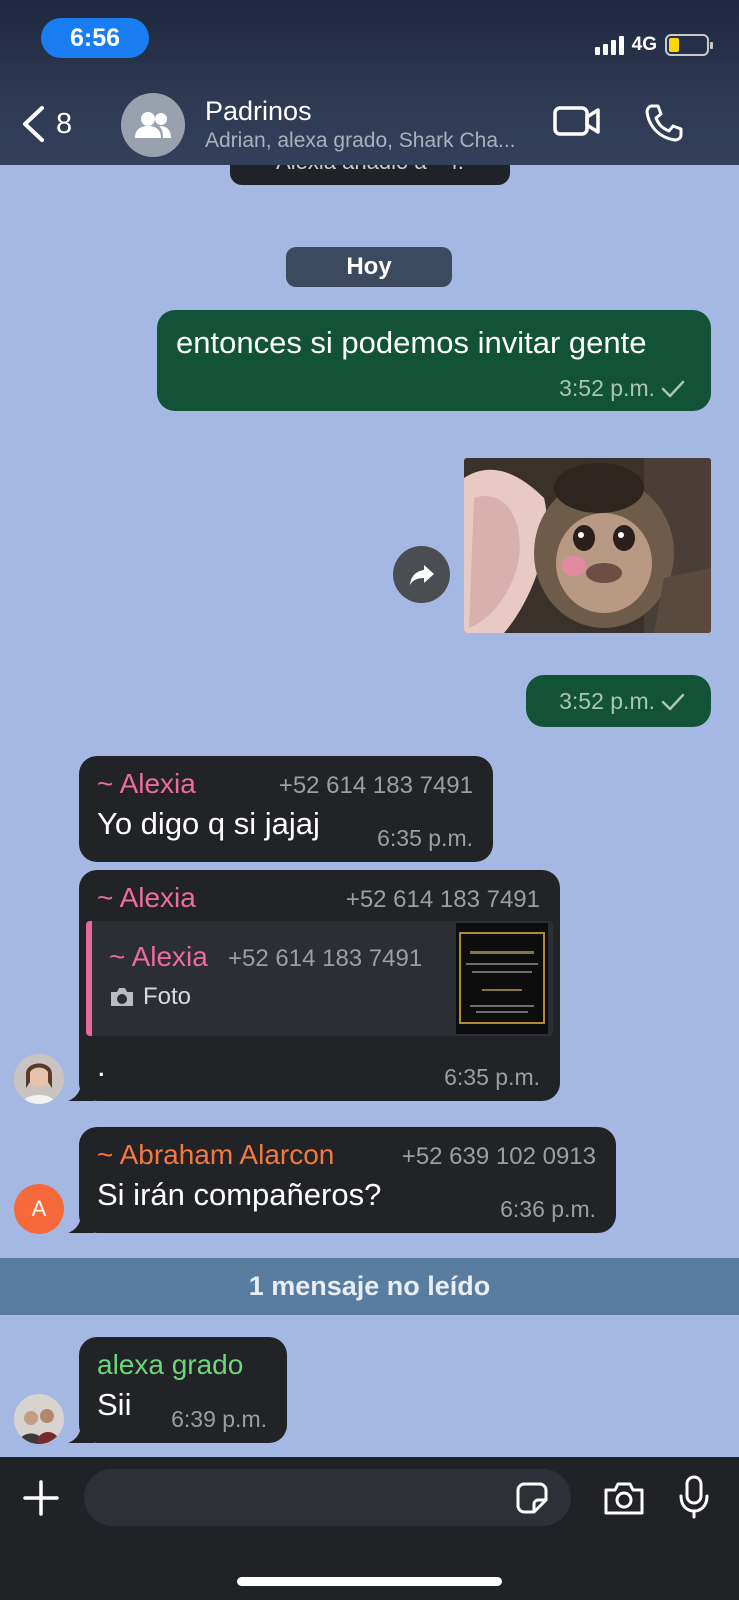 The width and height of the screenshot is (739, 1600). Describe the element at coordinates (114, 1404) in the screenshot. I see `message-text: Sii` at that location.